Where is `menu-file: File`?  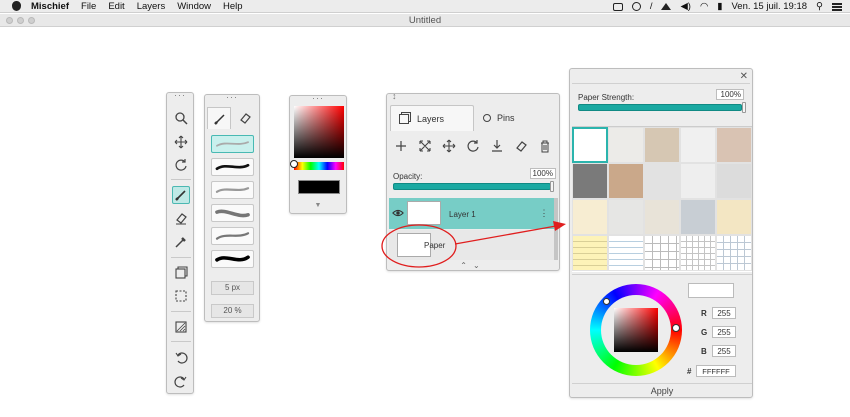 menu-file: File is located at coordinates (88, 6).